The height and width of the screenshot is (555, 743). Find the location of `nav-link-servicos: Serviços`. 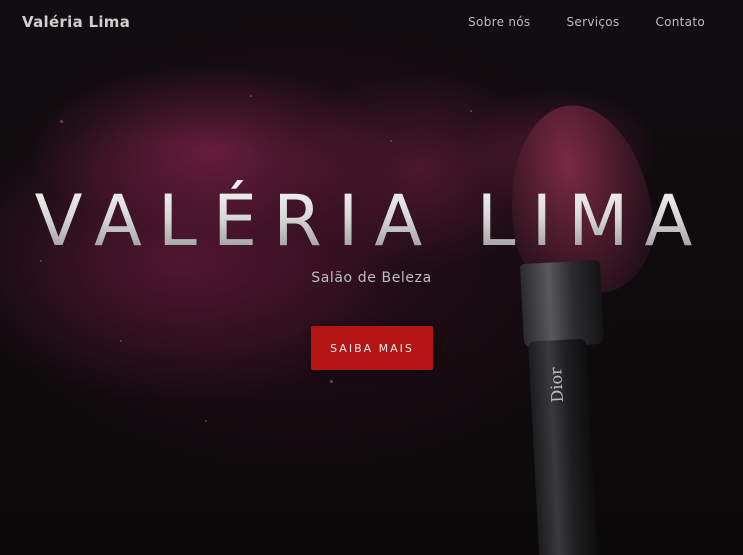

nav-link-servicos: Serviços is located at coordinates (592, 22).